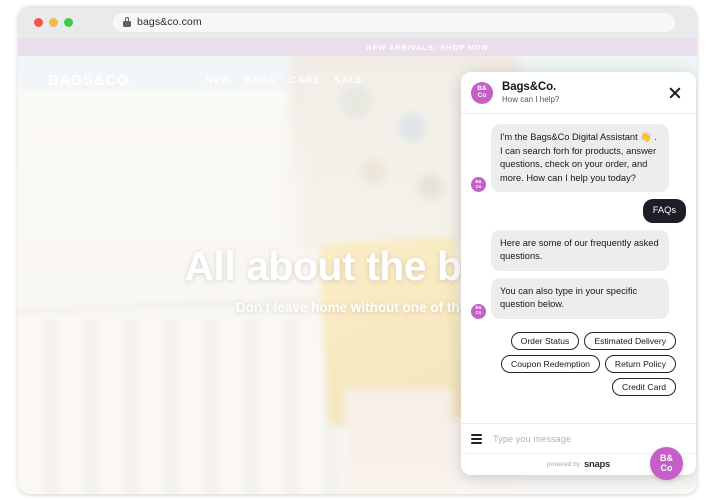 Image resolution: width=715 pixels, height=500 pixels. Describe the element at coordinates (578, 211) in the screenshot. I see `chat-message-row: FAQs` at that location.